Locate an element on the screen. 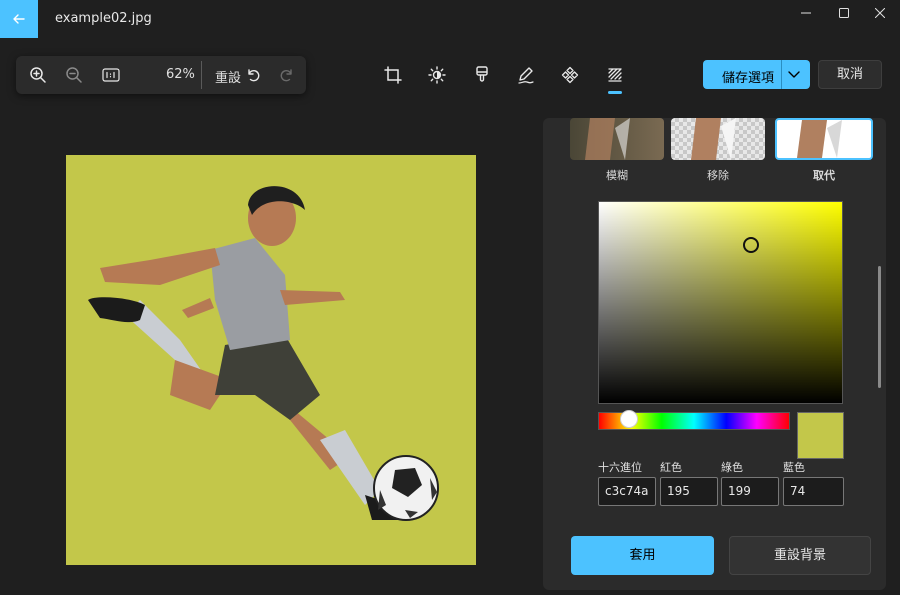 This screenshot has width=900, height=595. undo-button is located at coordinates (253, 75).